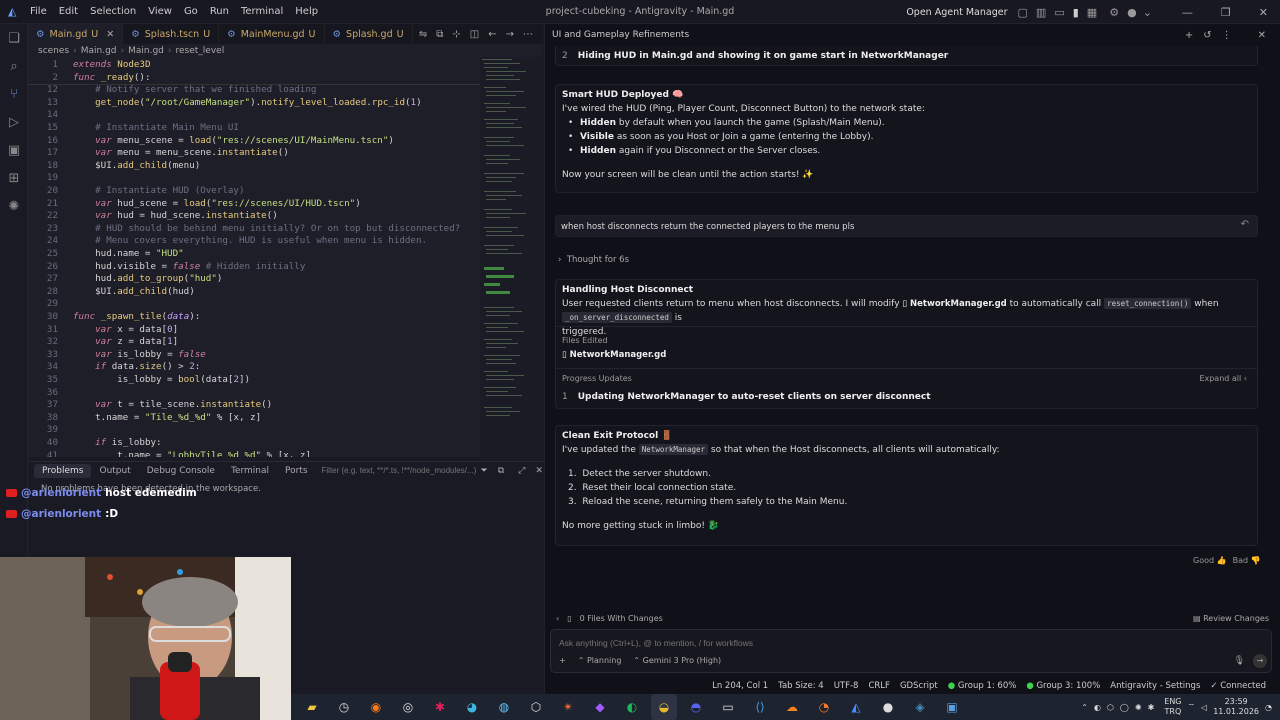 The width and height of the screenshot is (1280, 720). What do you see at coordinates (399, 470) in the screenshot?
I see `problems-filter-input` at bounding box center [399, 470].